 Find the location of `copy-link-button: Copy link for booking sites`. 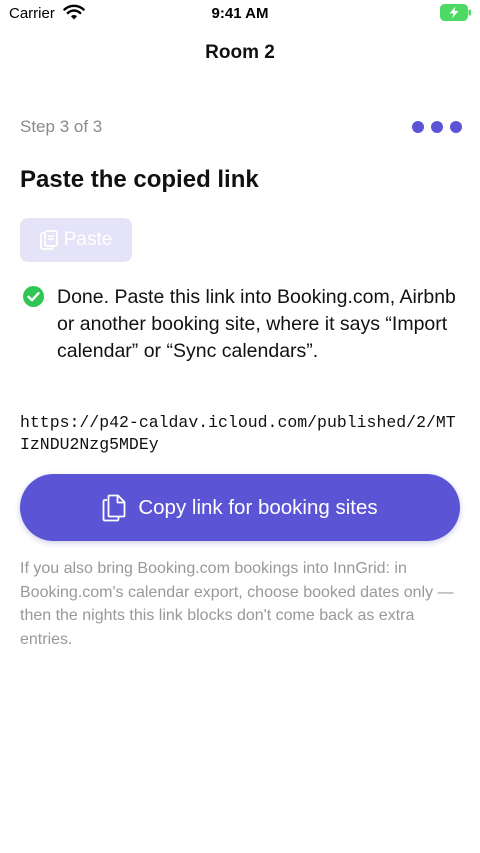

copy-link-button: Copy link for booking sites is located at coordinates (240, 507).